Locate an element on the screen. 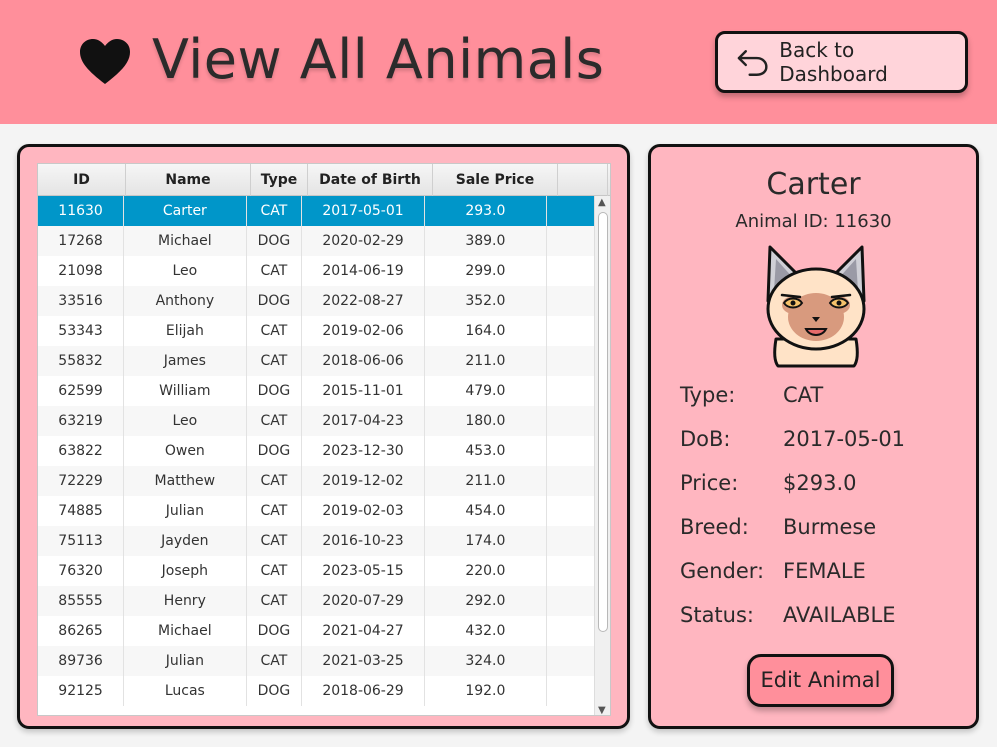 This screenshot has height=747, width=997. animal-id: Animal ID: 11630 is located at coordinates (813, 221).